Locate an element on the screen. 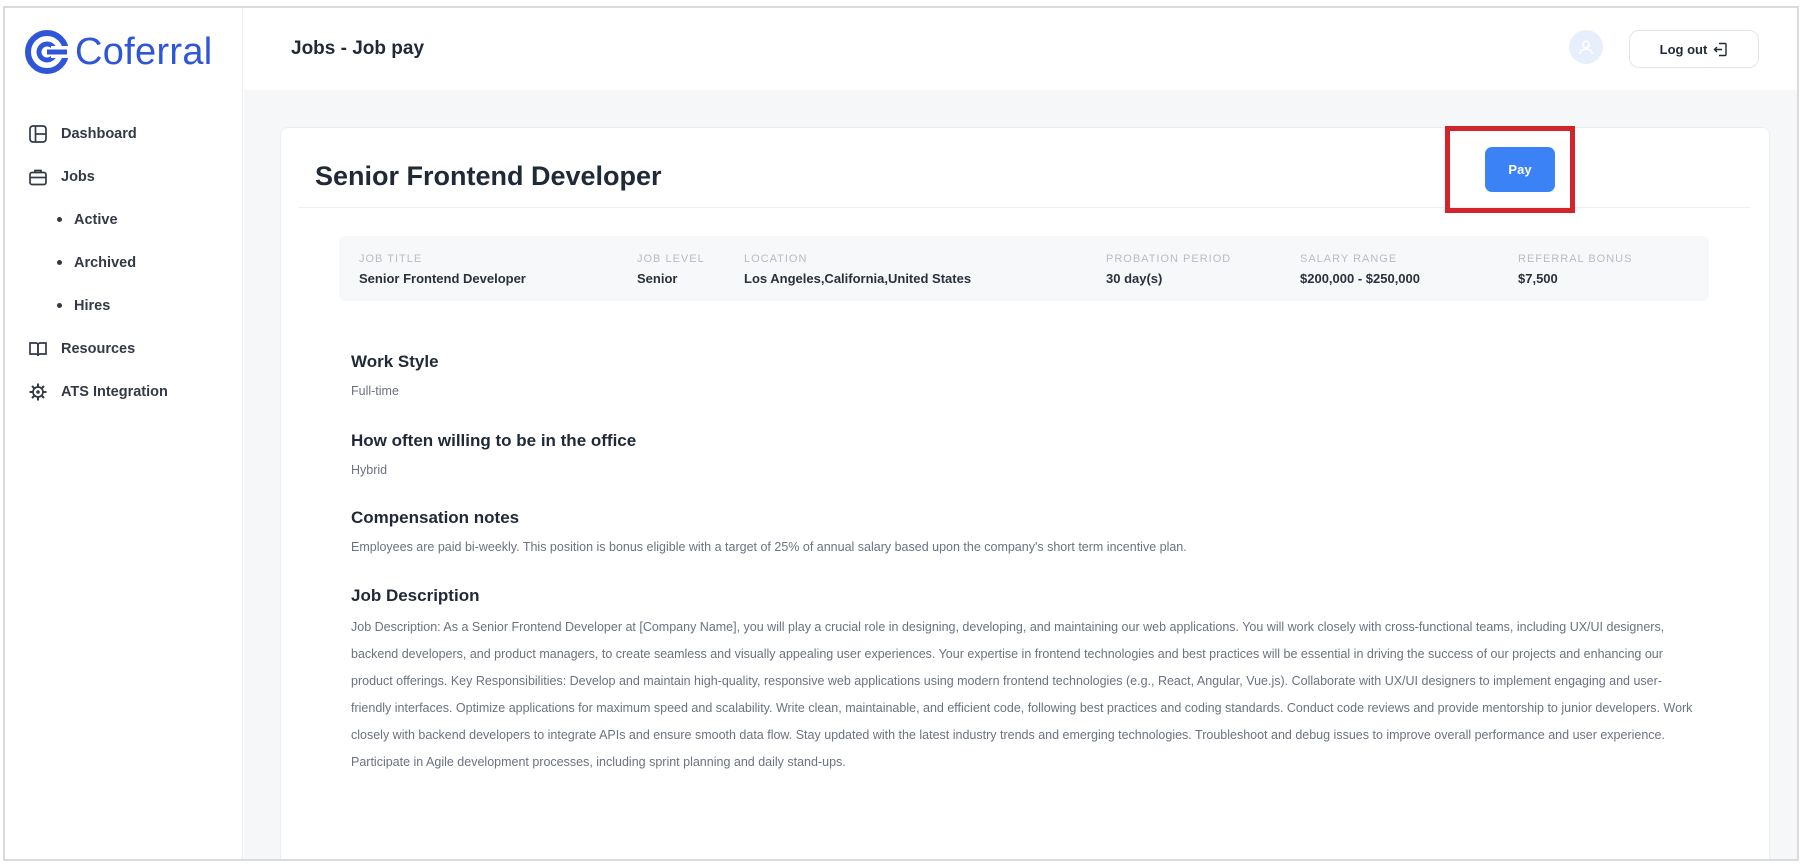 This screenshot has width=1802, height=864. logout-button: Log out is located at coordinates (1694, 49).